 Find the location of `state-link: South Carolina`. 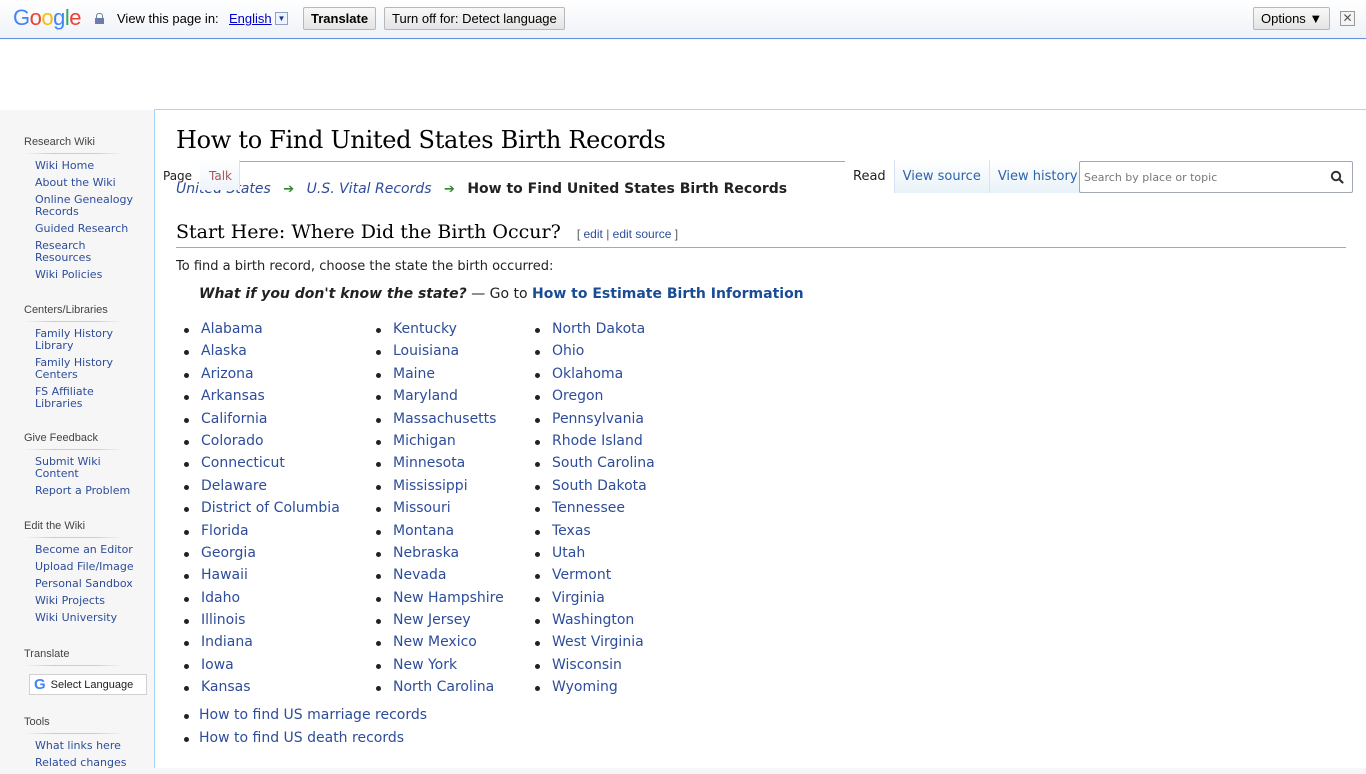

state-link: South Carolina is located at coordinates (603, 463).